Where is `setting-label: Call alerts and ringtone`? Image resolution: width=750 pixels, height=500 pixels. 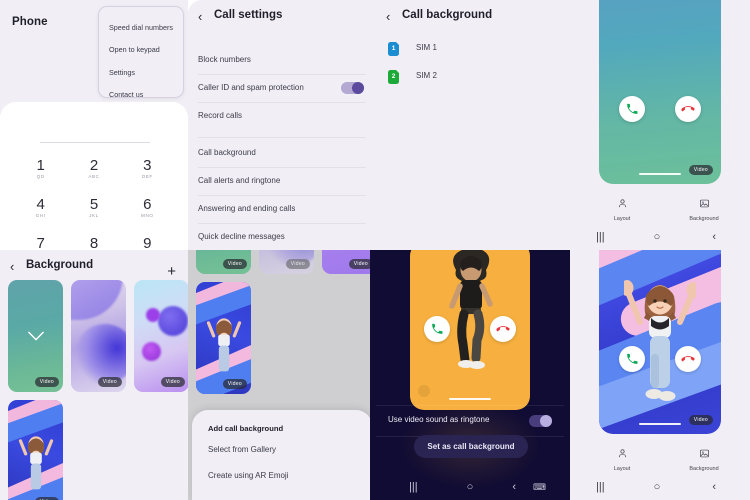
setting-label: Call alerts and ringtone is located at coordinates (239, 180).